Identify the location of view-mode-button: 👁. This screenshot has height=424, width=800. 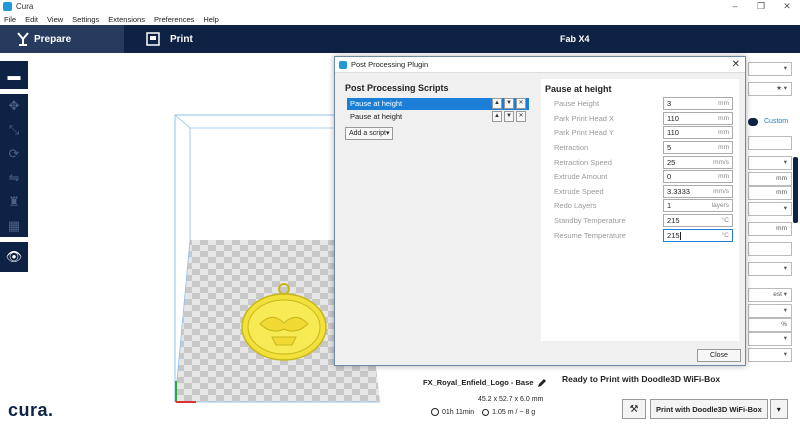
(14, 257).